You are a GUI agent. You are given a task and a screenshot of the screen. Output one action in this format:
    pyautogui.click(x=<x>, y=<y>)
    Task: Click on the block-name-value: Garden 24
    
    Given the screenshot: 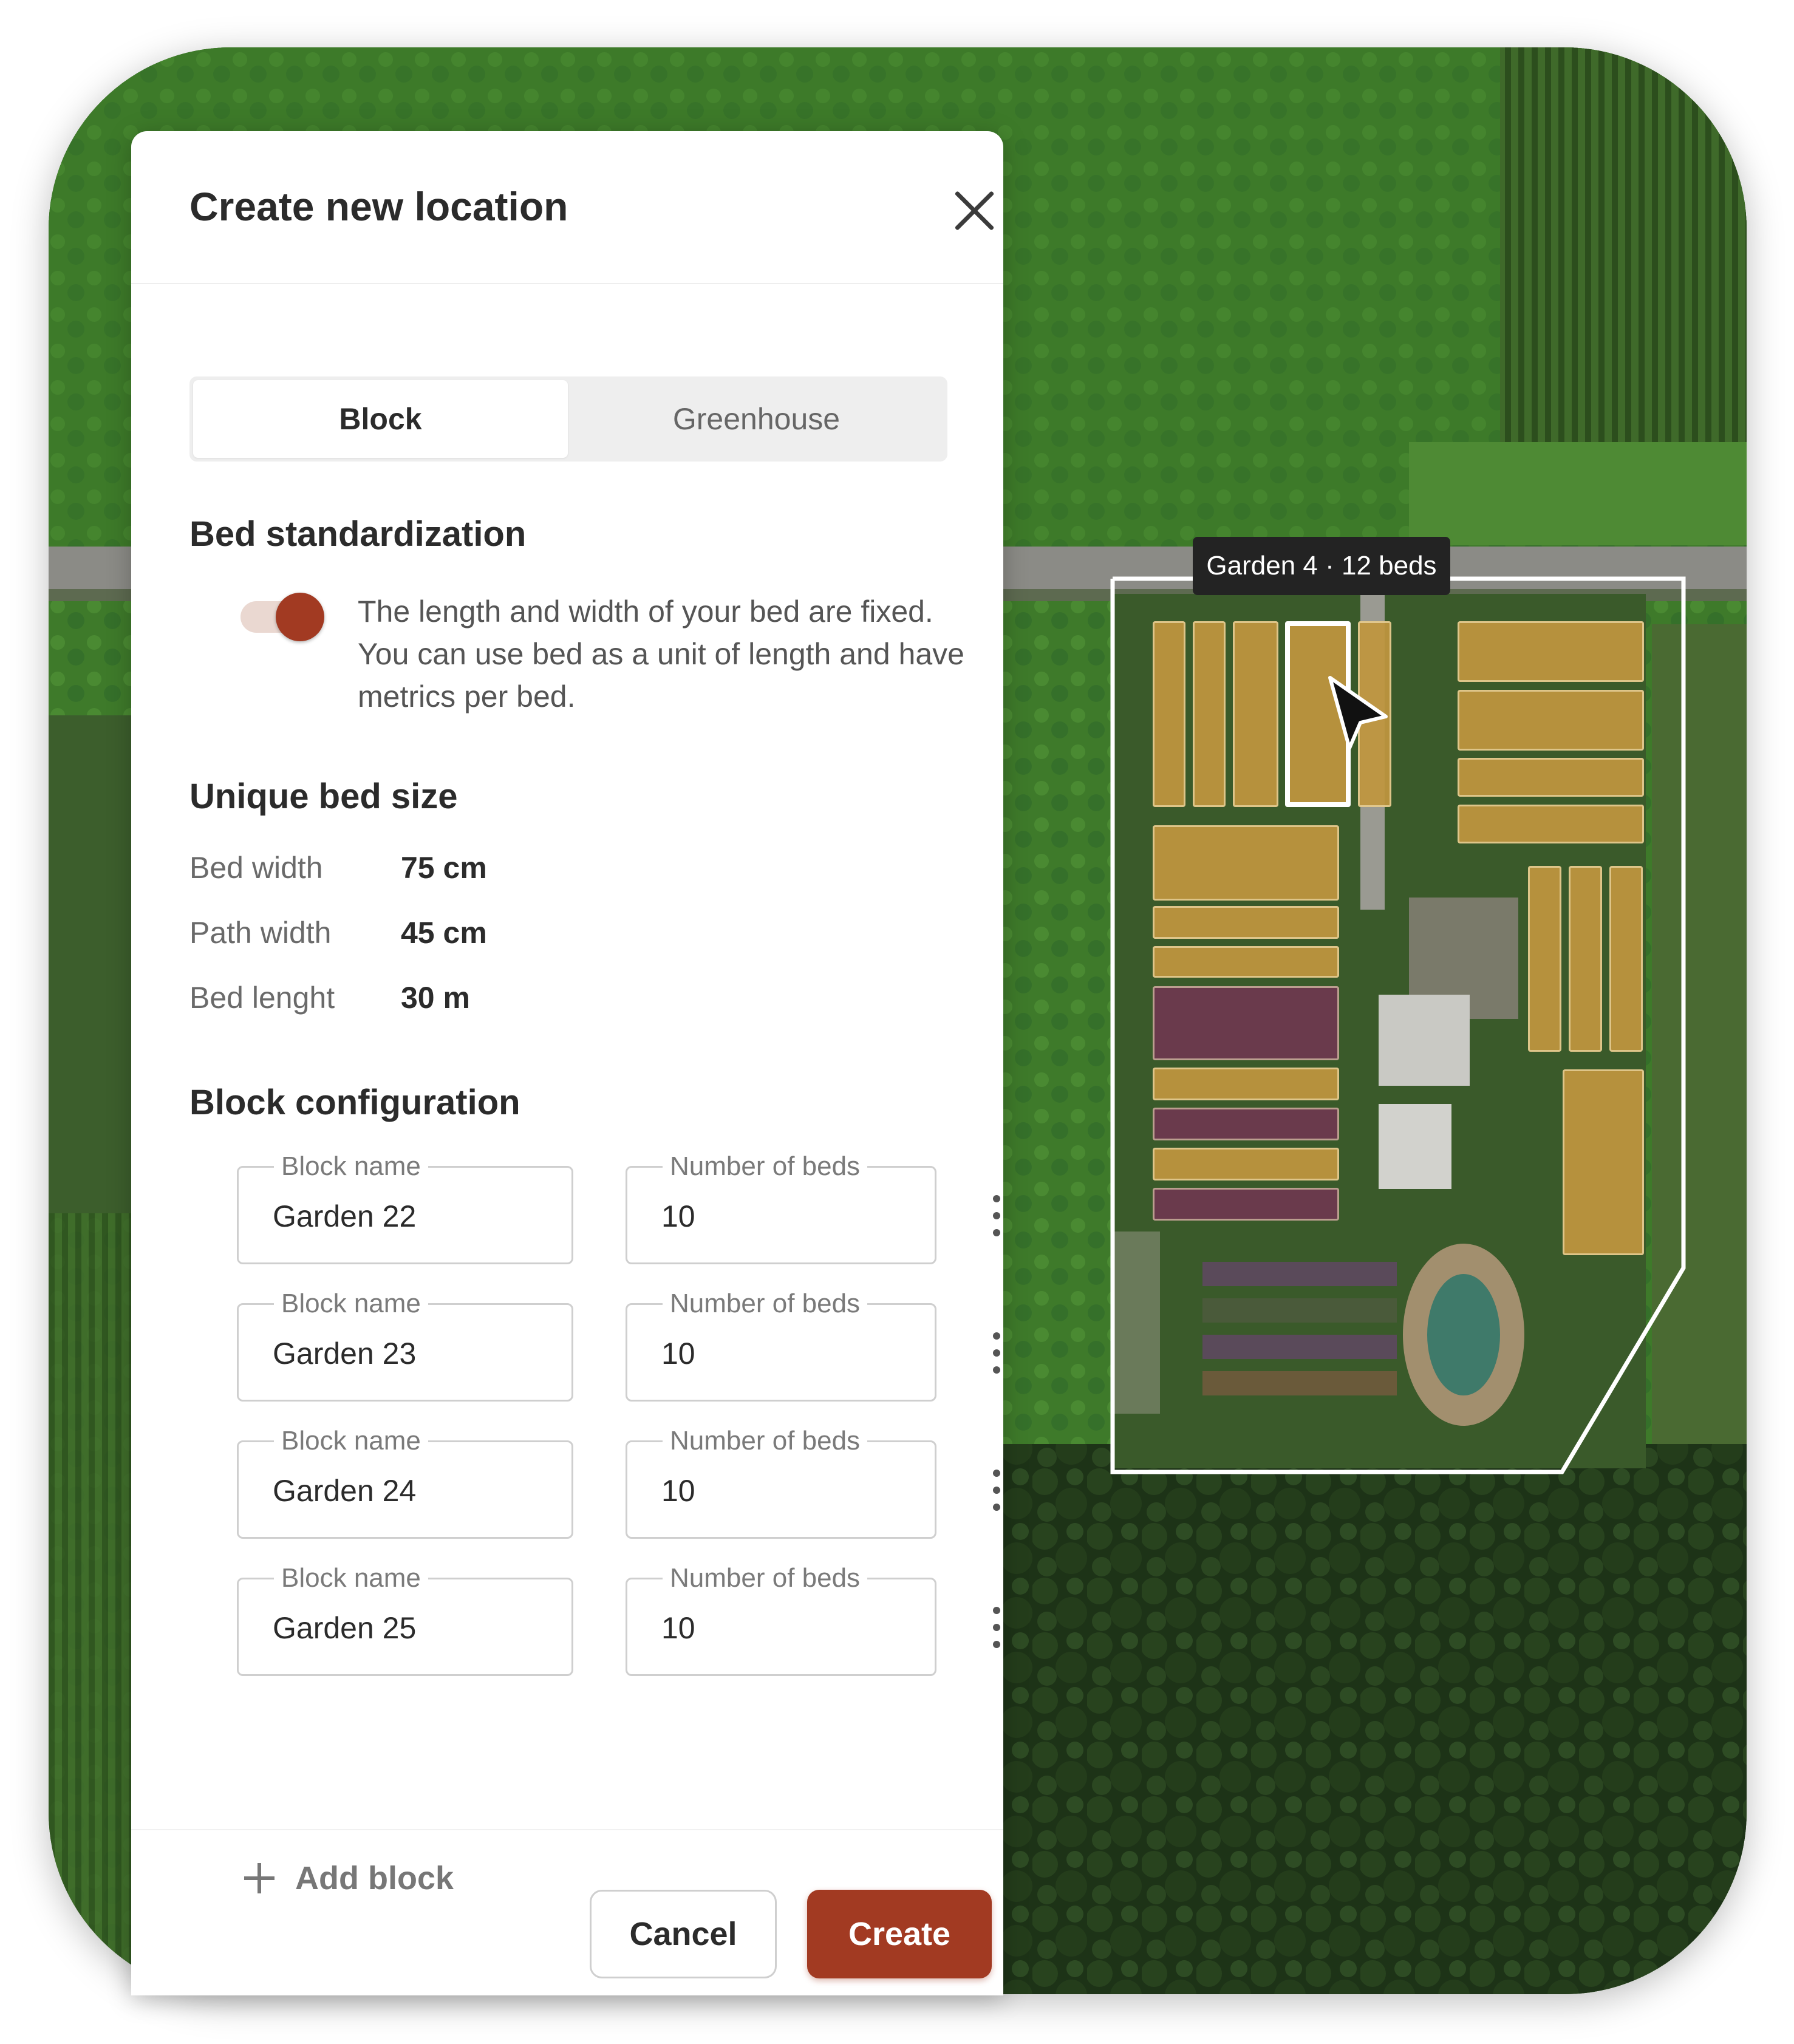 What is the action you would take?
    pyautogui.click(x=345, y=1491)
    